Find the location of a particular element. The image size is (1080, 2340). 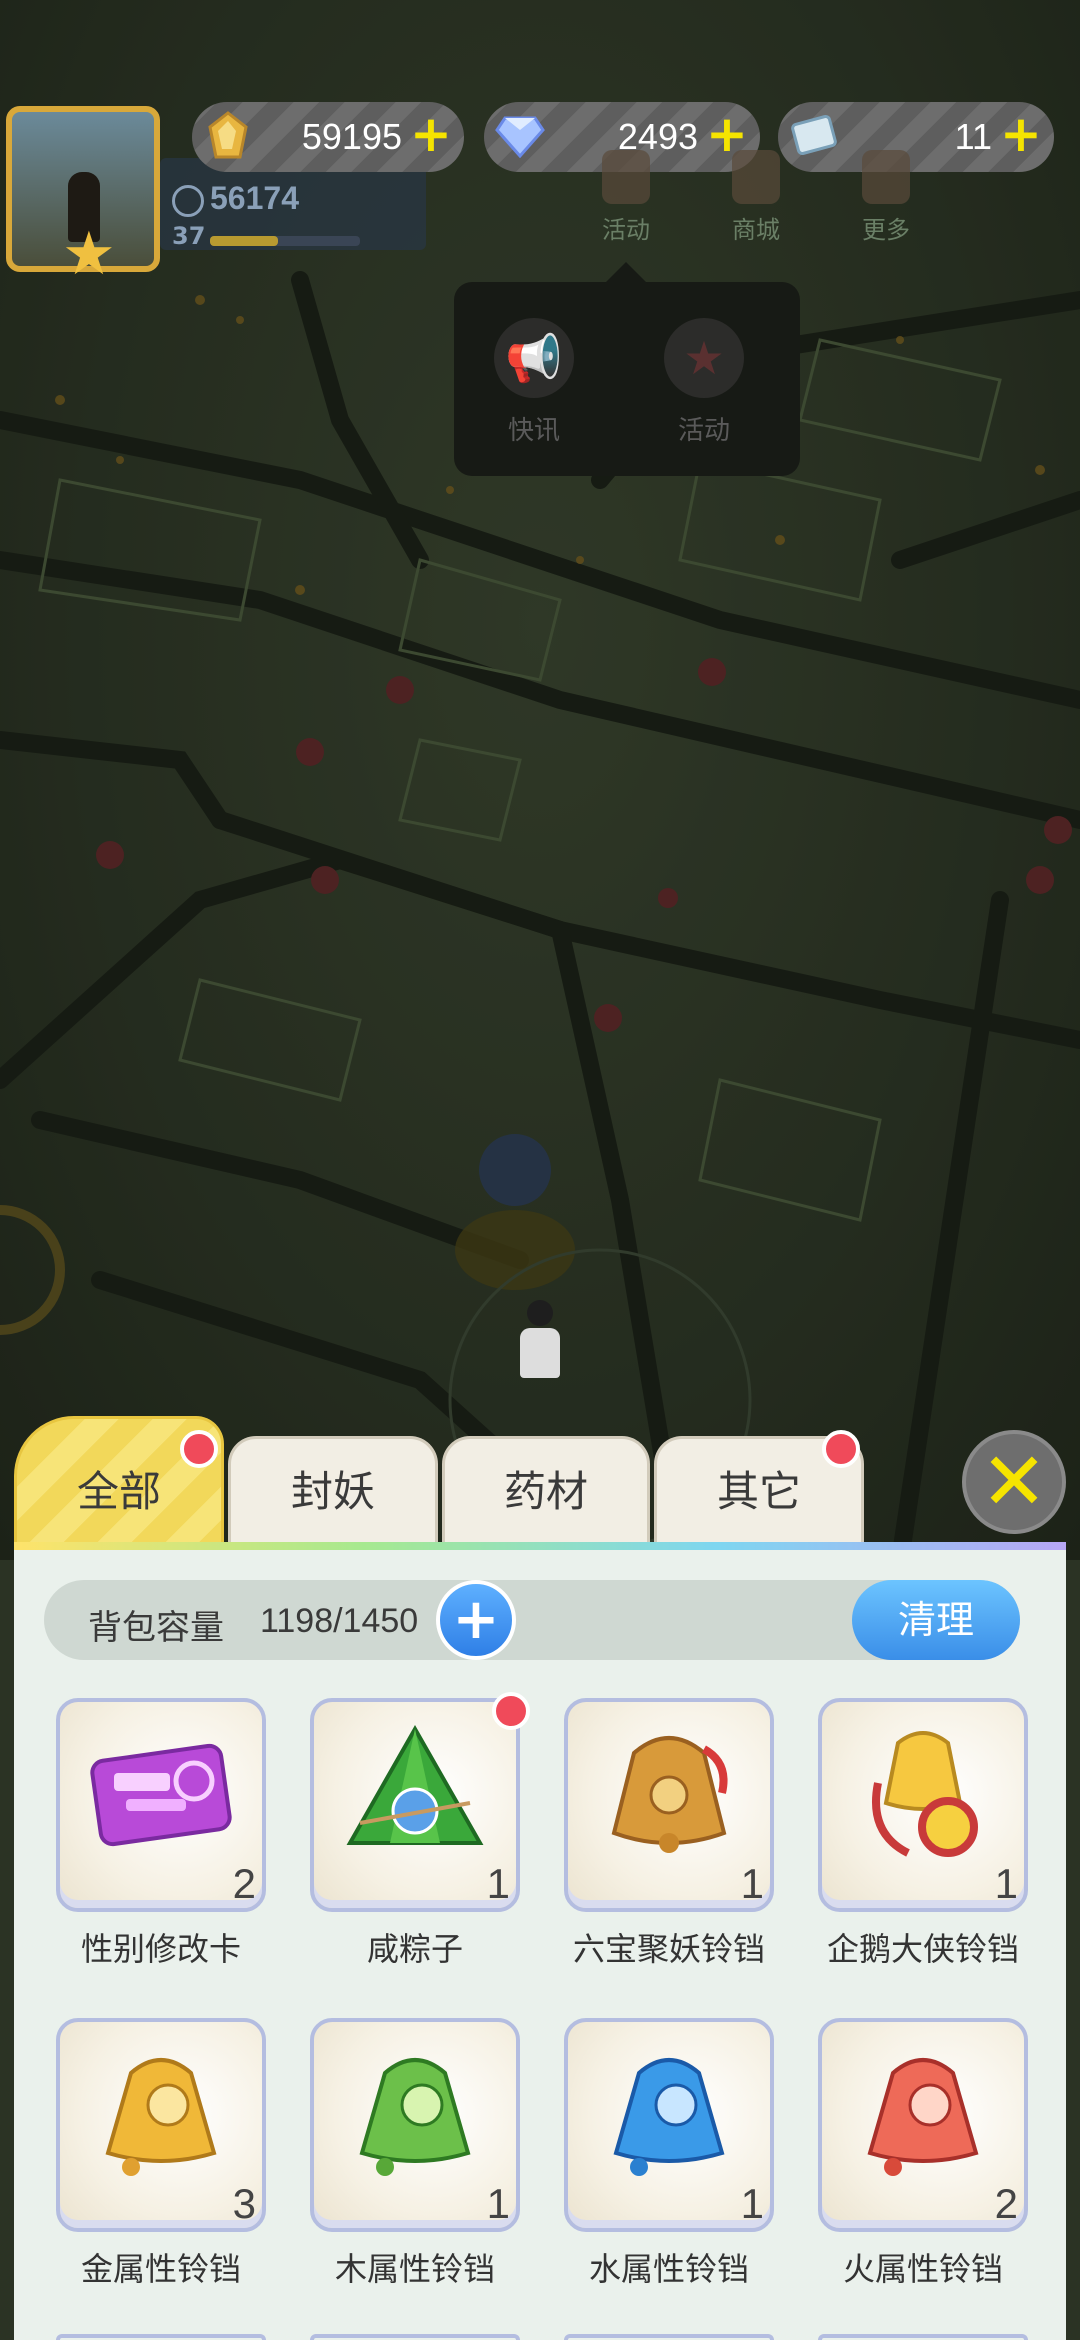

gold-crystal-icon is located at coordinates (228, 136).